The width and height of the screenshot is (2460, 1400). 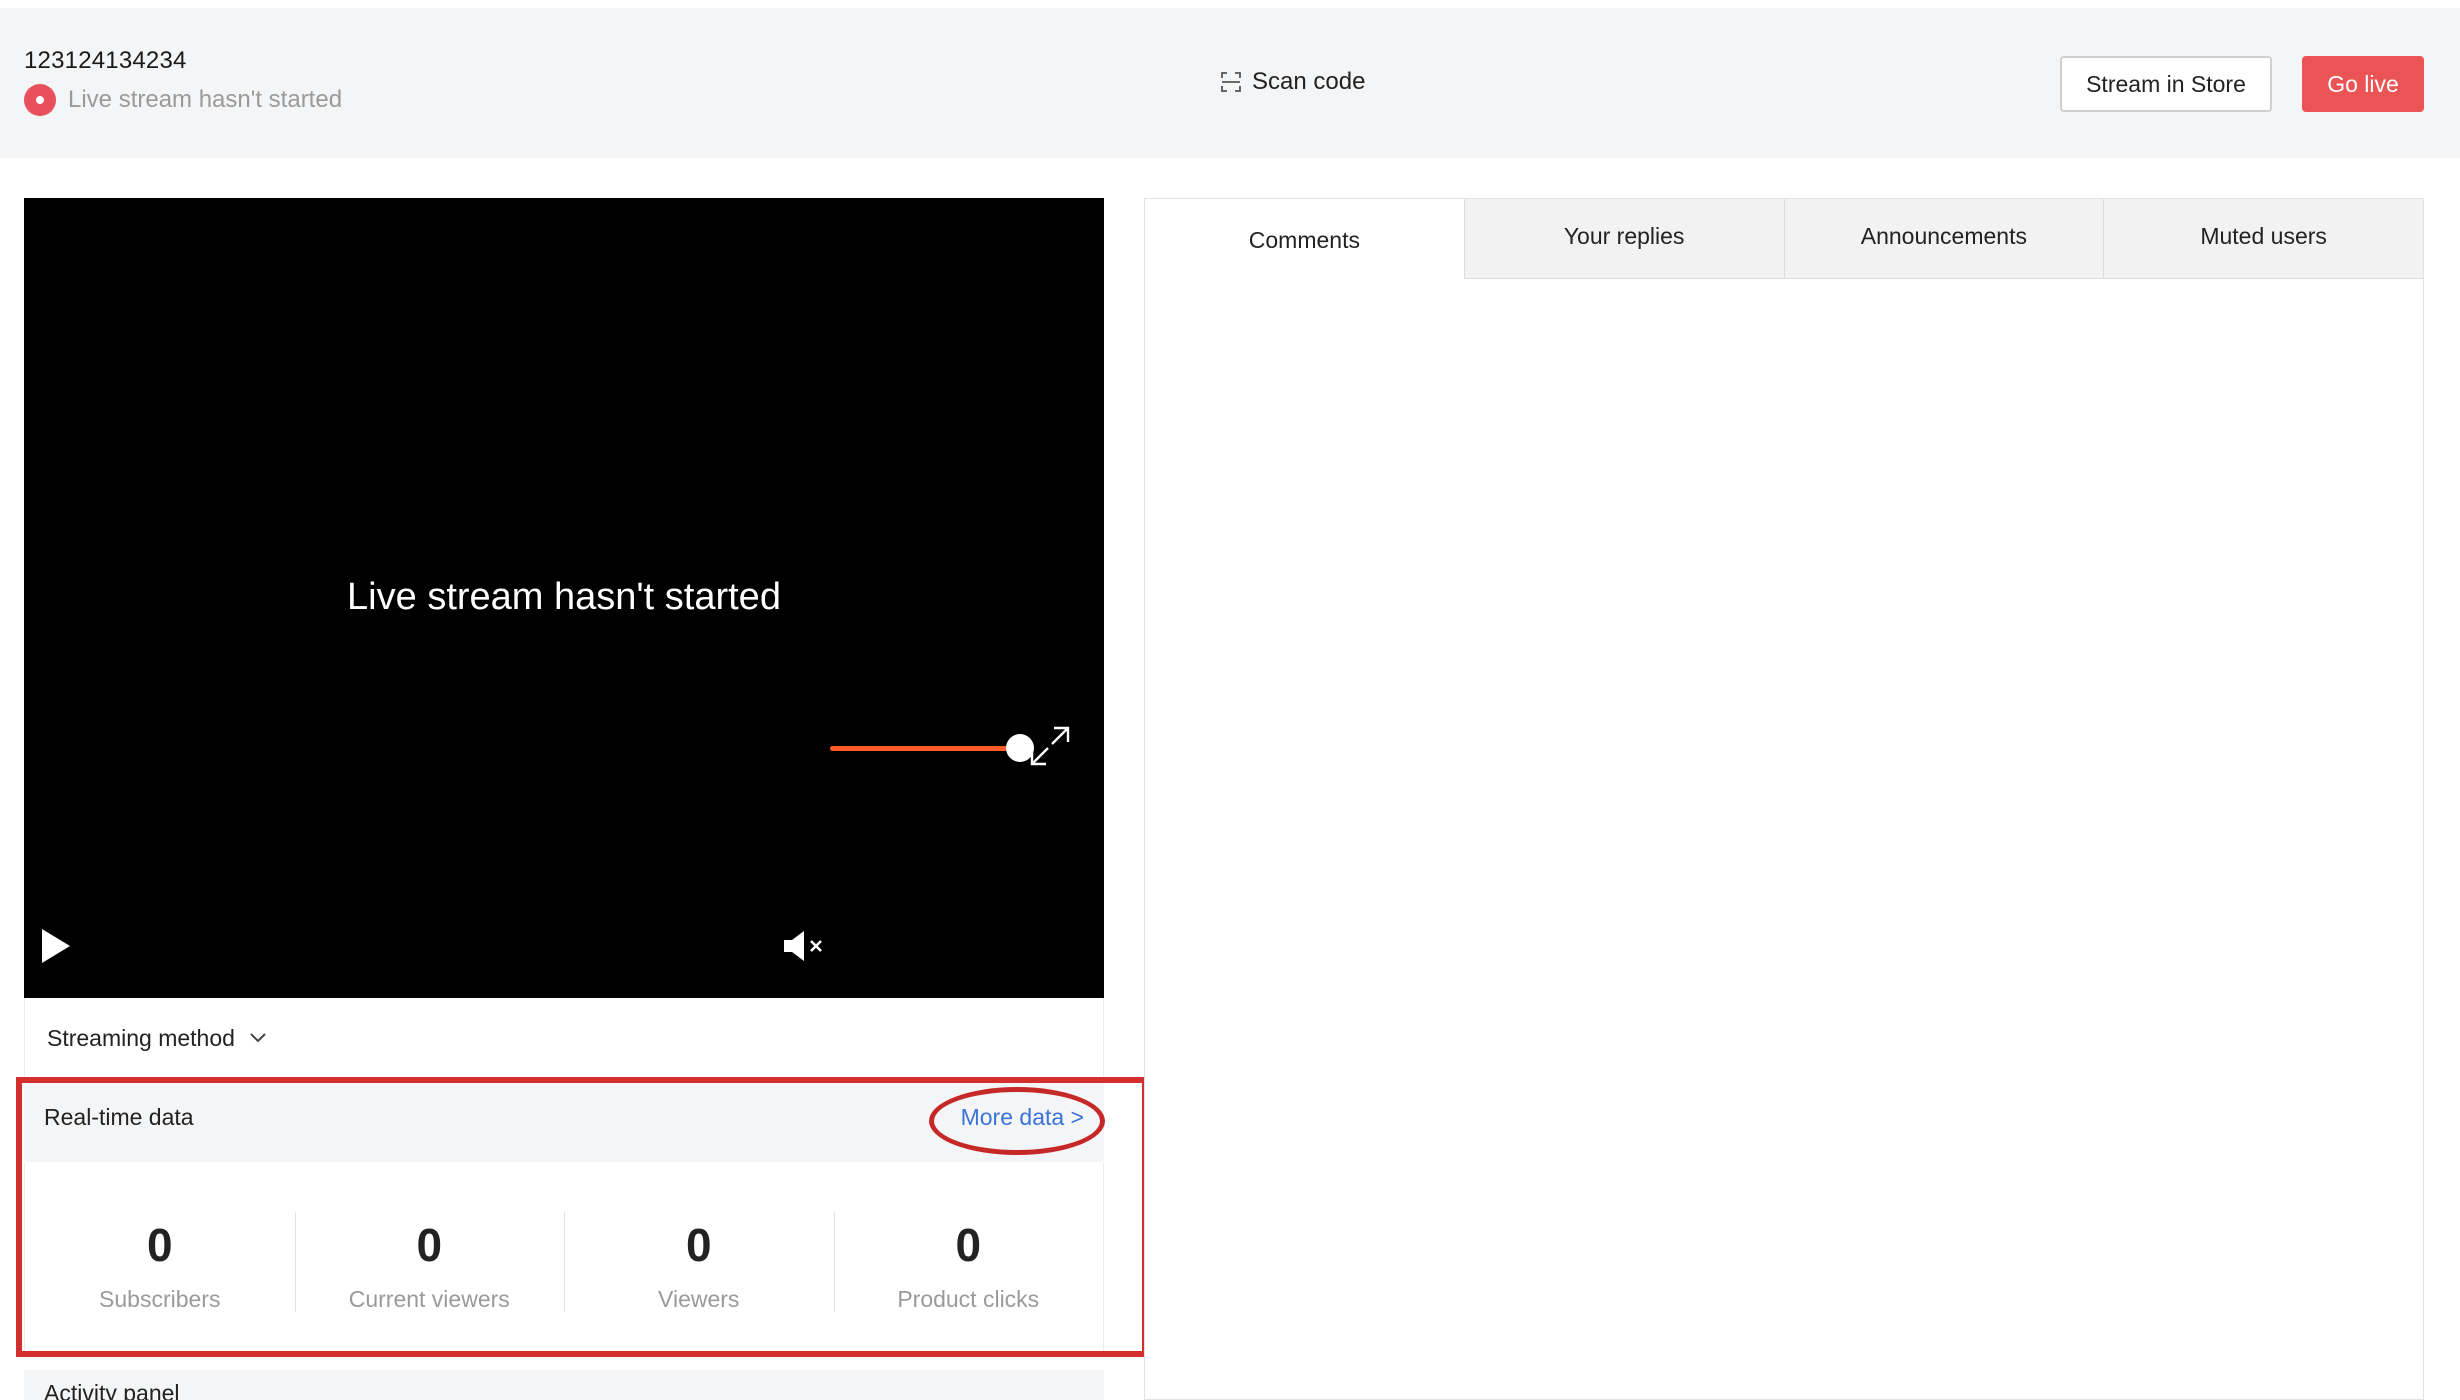 What do you see at coordinates (804, 946) in the screenshot?
I see `mute-icon` at bounding box center [804, 946].